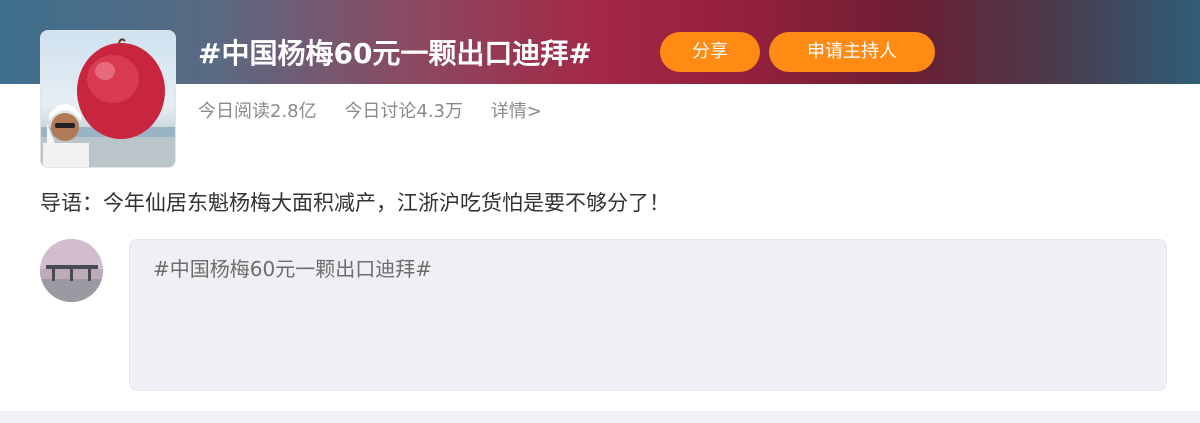 This screenshot has height=423, width=1200. What do you see at coordinates (292, 269) in the screenshot?
I see `comment-input-text: #中国杨梅60元一颗出口迪拜#` at bounding box center [292, 269].